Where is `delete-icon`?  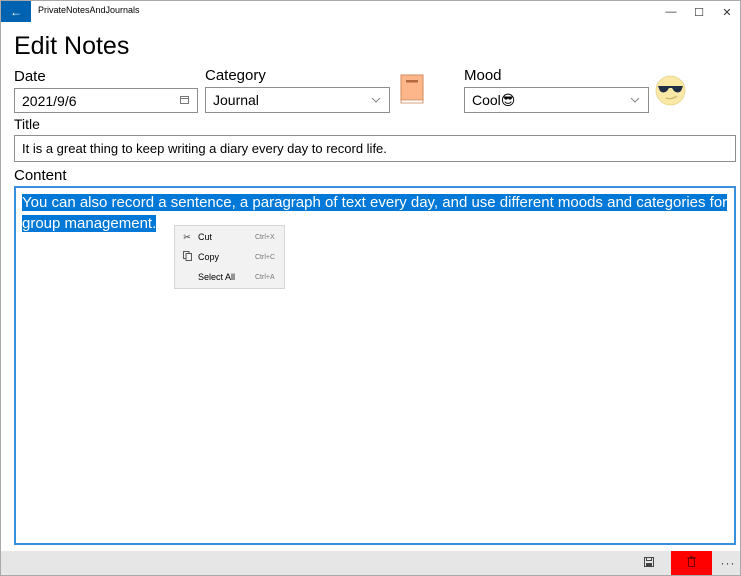
delete-icon is located at coordinates (691, 563).